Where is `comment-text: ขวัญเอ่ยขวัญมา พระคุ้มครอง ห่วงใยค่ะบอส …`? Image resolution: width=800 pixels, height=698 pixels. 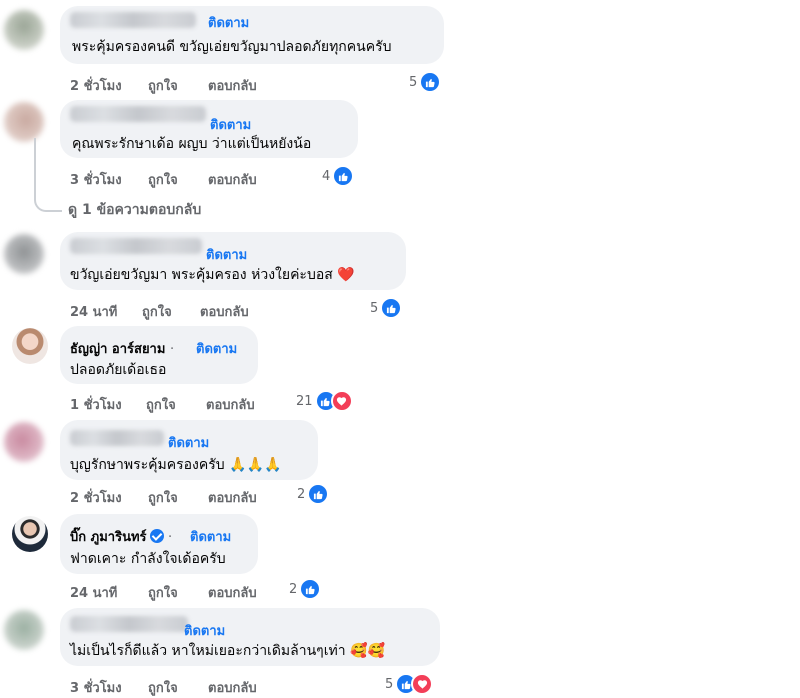
comment-text: ขวัญเอ่ยขวัญมา พระคุ้มครอง ห่วงใยค่ะบอส … is located at coordinates (212, 275).